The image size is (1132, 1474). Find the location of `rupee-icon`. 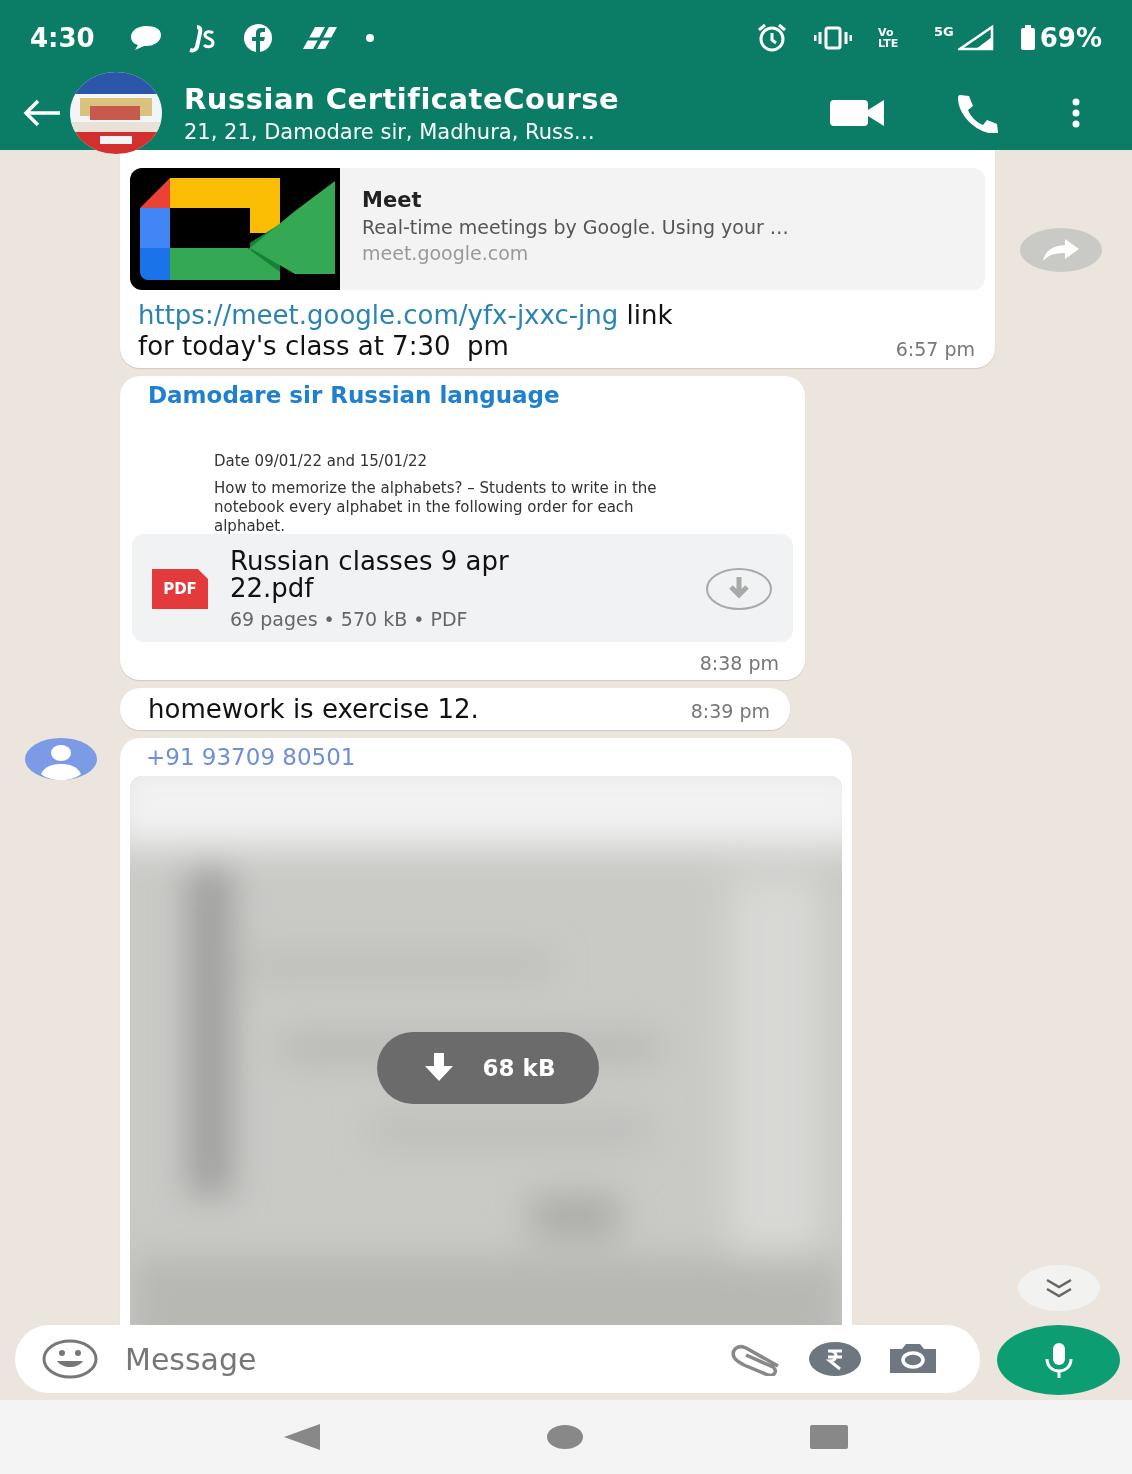

rupee-icon is located at coordinates (835, 1359).